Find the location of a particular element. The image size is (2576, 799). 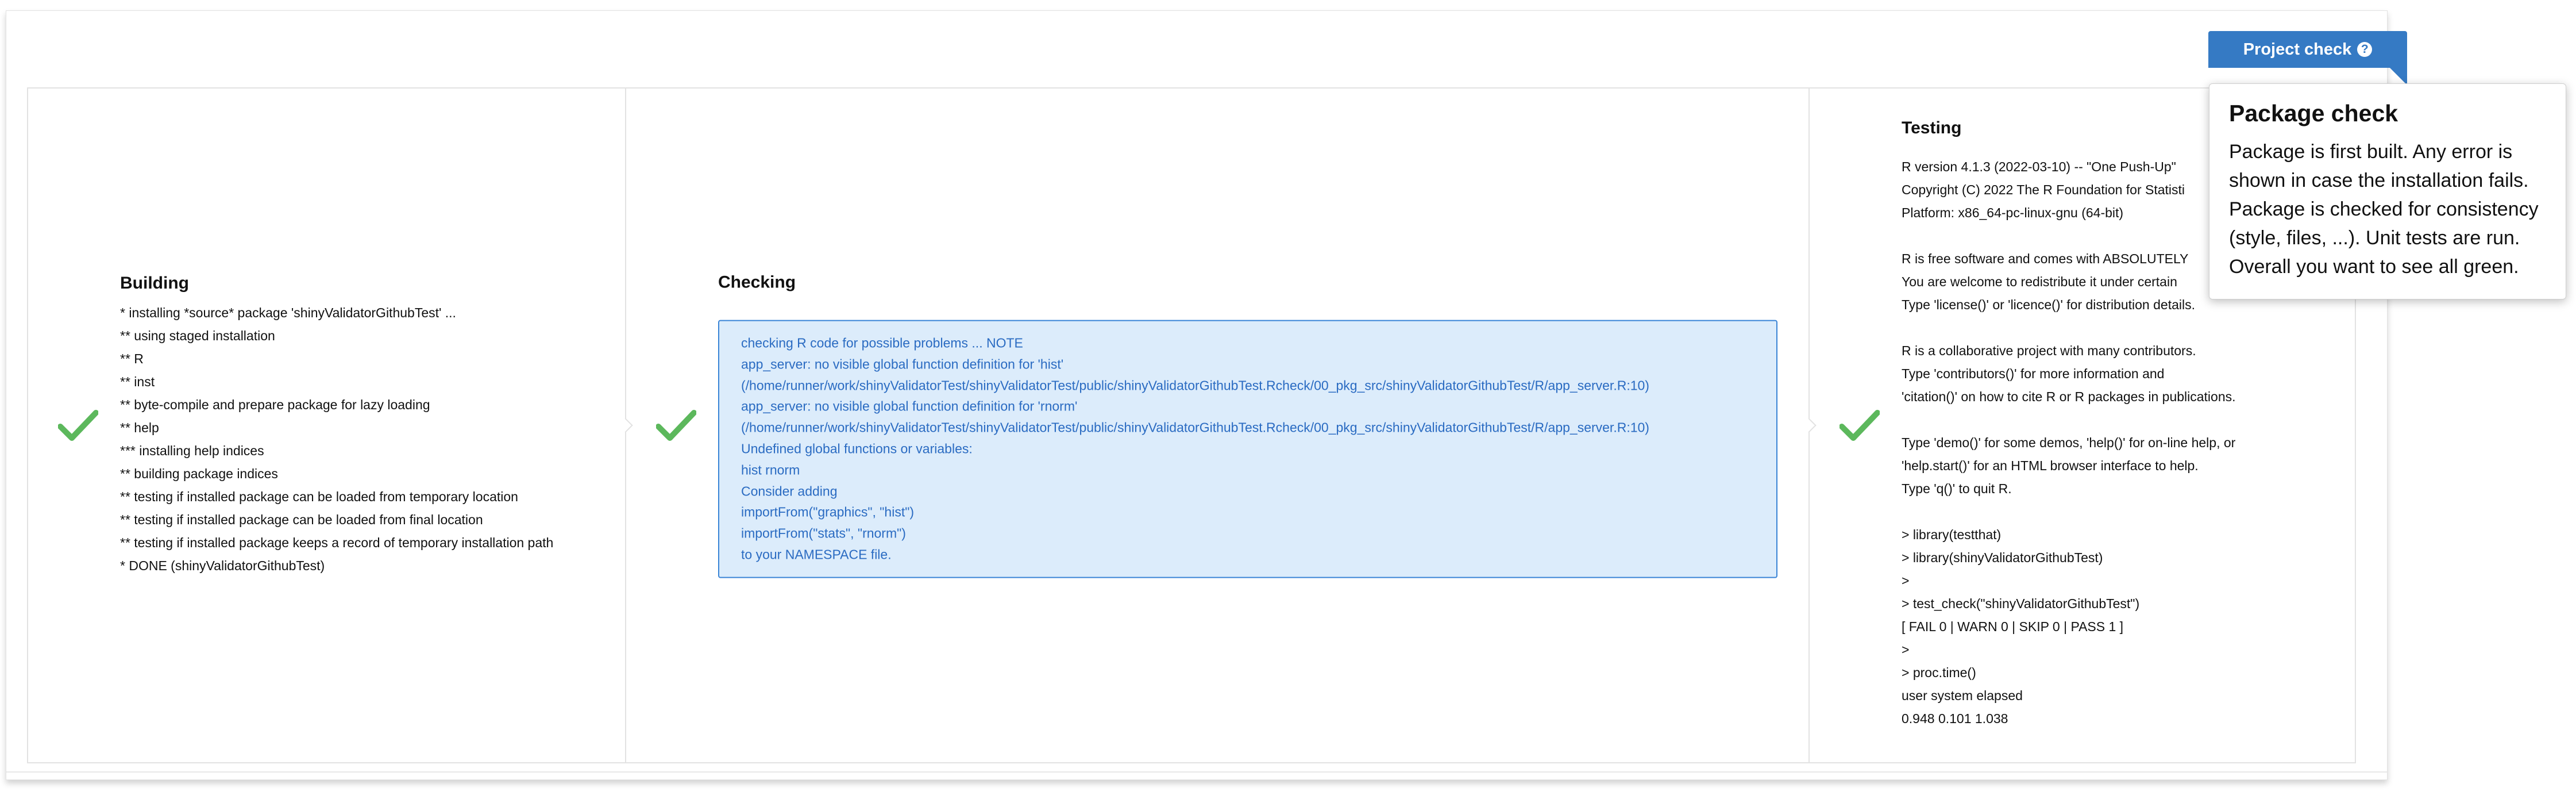

popover-title: Package check is located at coordinates (2313, 113).